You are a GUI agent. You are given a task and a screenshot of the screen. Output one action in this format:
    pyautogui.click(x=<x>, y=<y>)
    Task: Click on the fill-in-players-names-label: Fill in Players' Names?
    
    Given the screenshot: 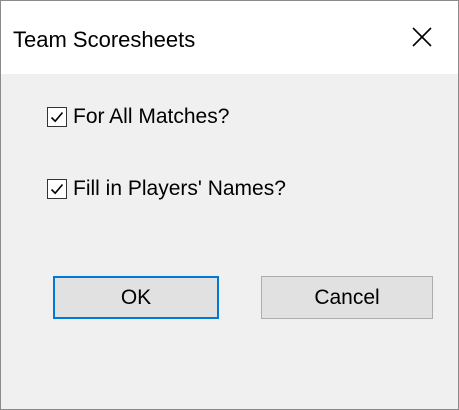 What is the action you would take?
    pyautogui.click(x=179, y=189)
    